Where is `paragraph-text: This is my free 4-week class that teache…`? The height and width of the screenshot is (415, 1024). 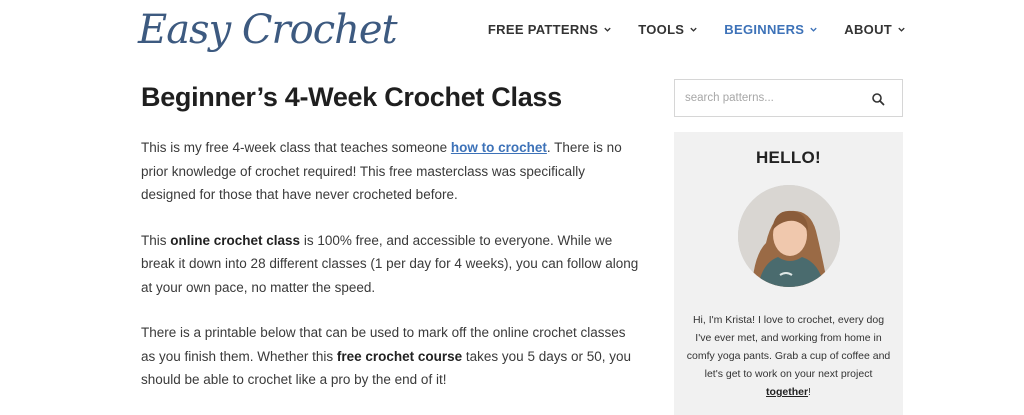
paragraph-text: This is my free 4-week class that teache… is located at coordinates (296, 147).